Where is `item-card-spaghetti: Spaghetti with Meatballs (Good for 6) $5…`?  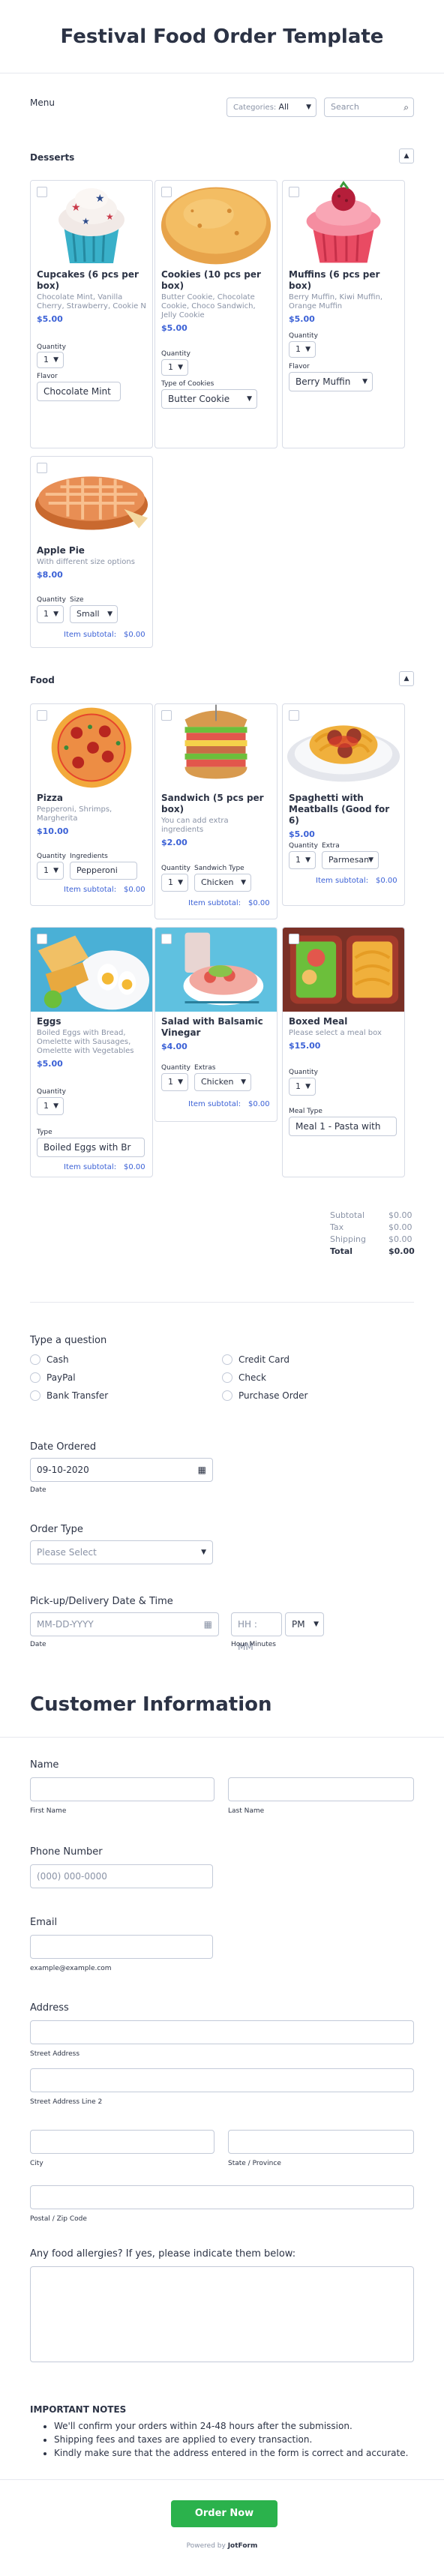
item-card-spaghetti: Spaghetti with Meatballs (Good for 6) $5… is located at coordinates (343, 805).